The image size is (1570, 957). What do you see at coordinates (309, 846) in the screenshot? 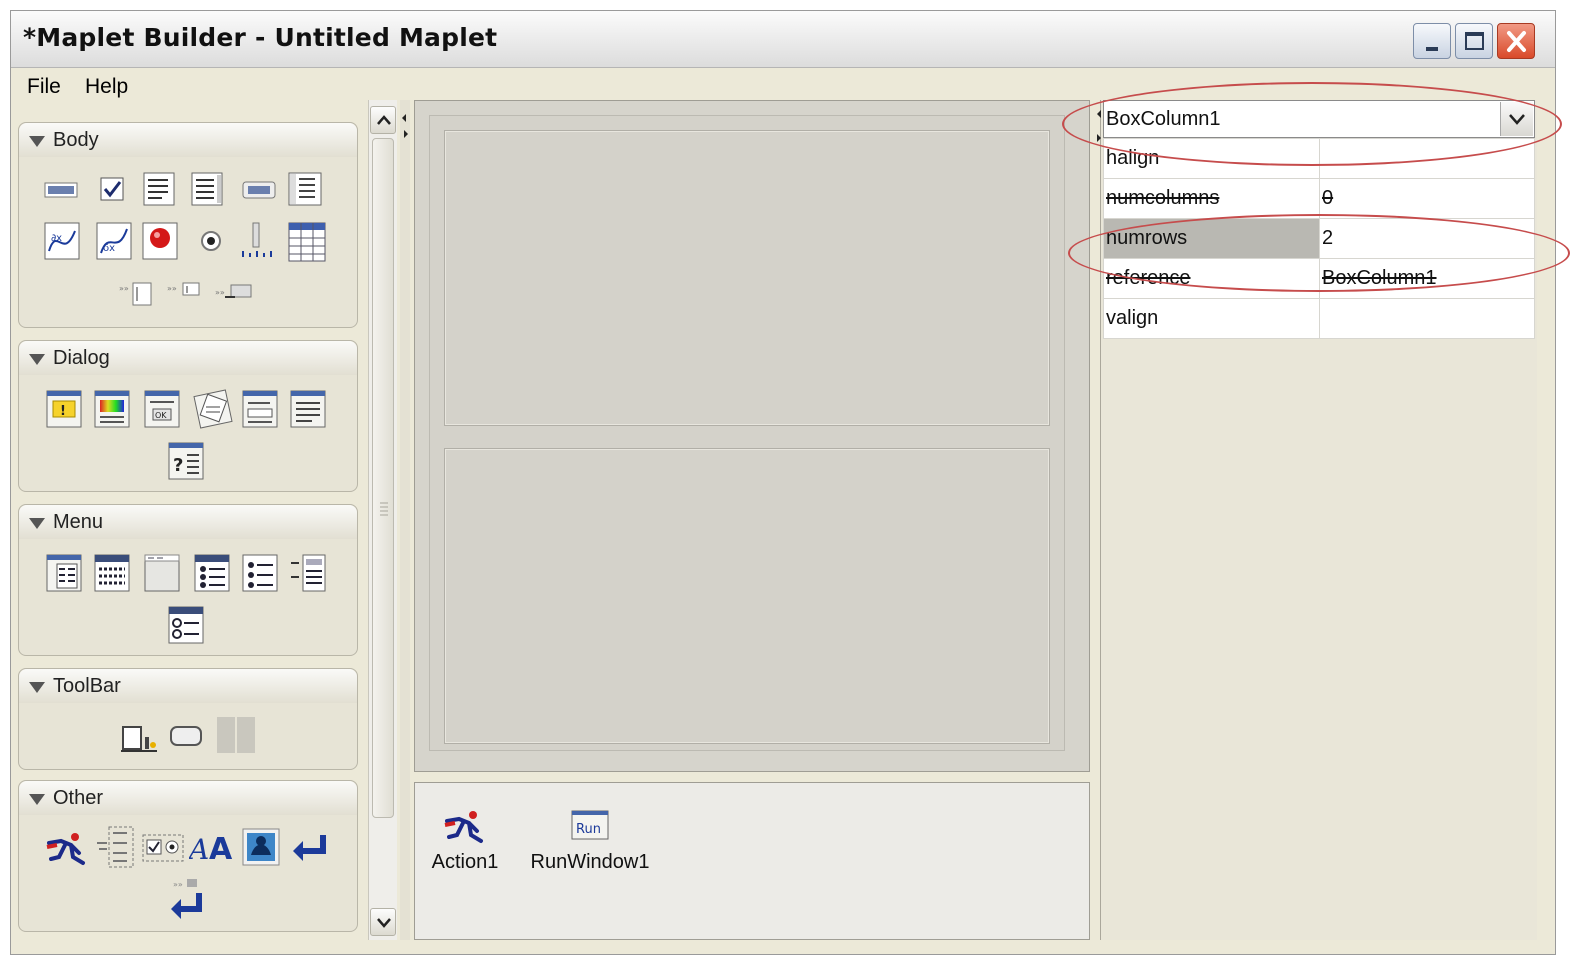
I see `return-icon` at bounding box center [309, 846].